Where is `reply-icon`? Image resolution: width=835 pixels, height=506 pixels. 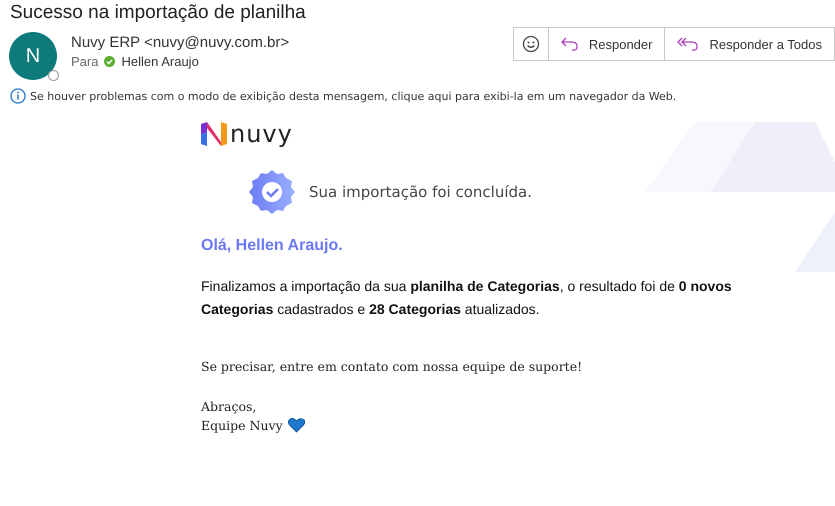 reply-icon is located at coordinates (569, 44).